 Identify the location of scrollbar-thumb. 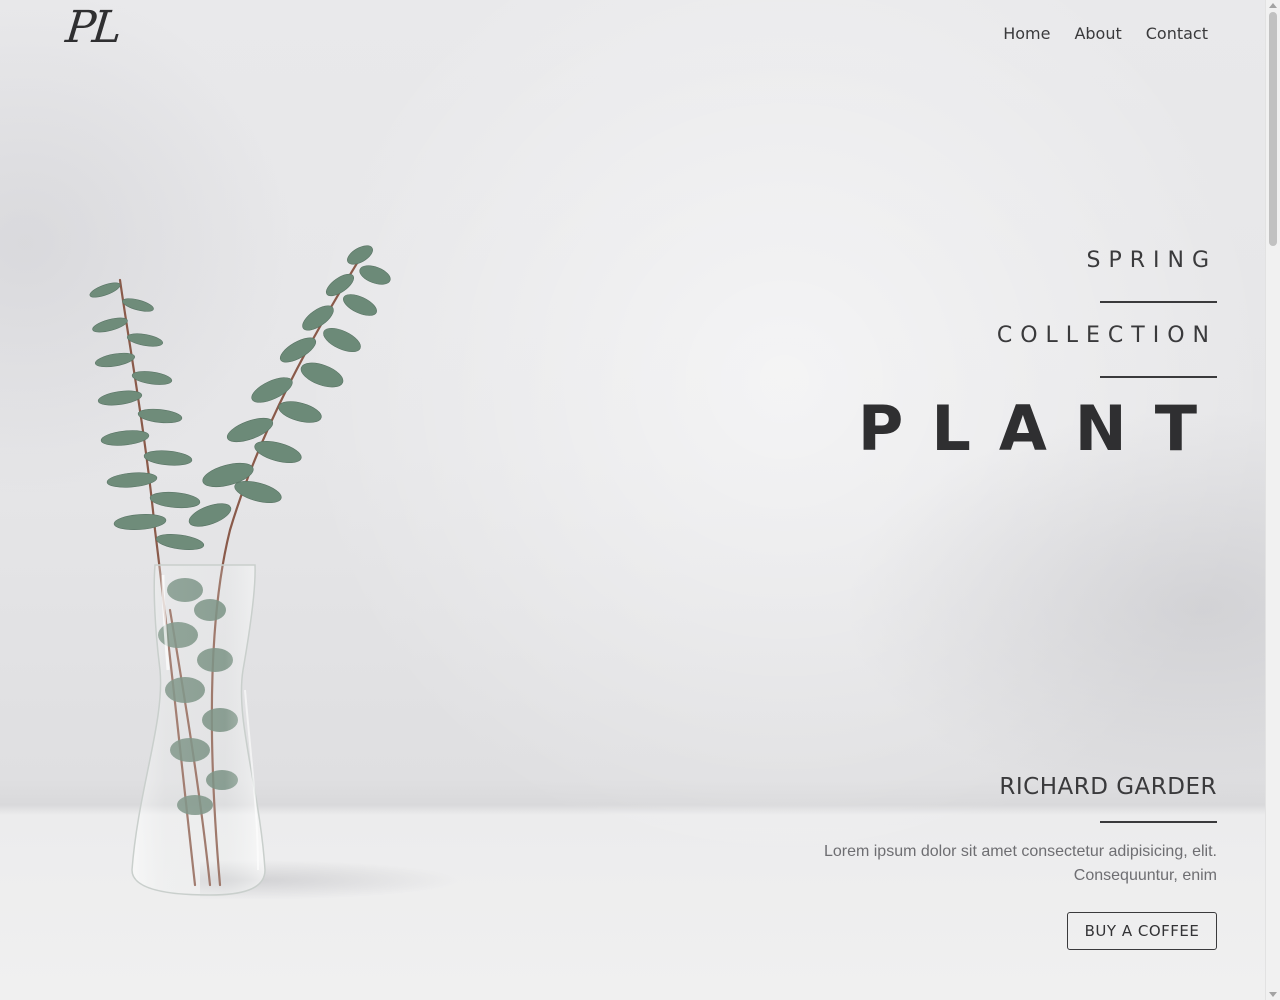
(1273, 129).